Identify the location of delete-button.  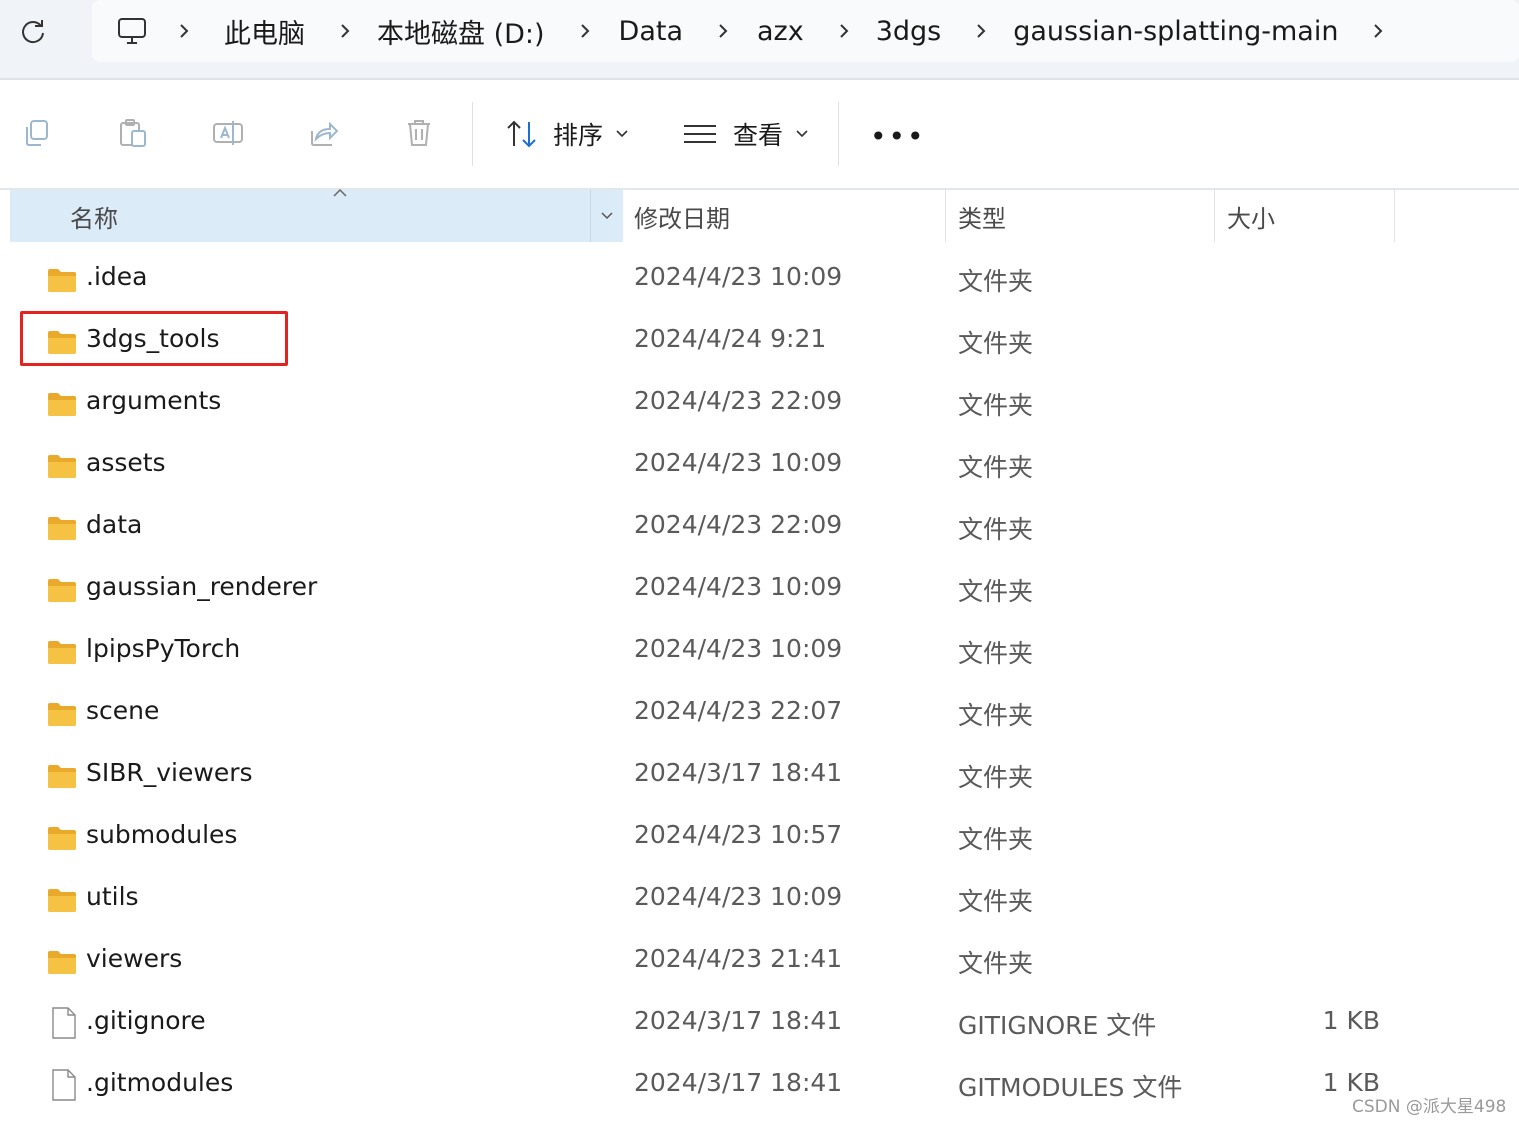
(419, 133).